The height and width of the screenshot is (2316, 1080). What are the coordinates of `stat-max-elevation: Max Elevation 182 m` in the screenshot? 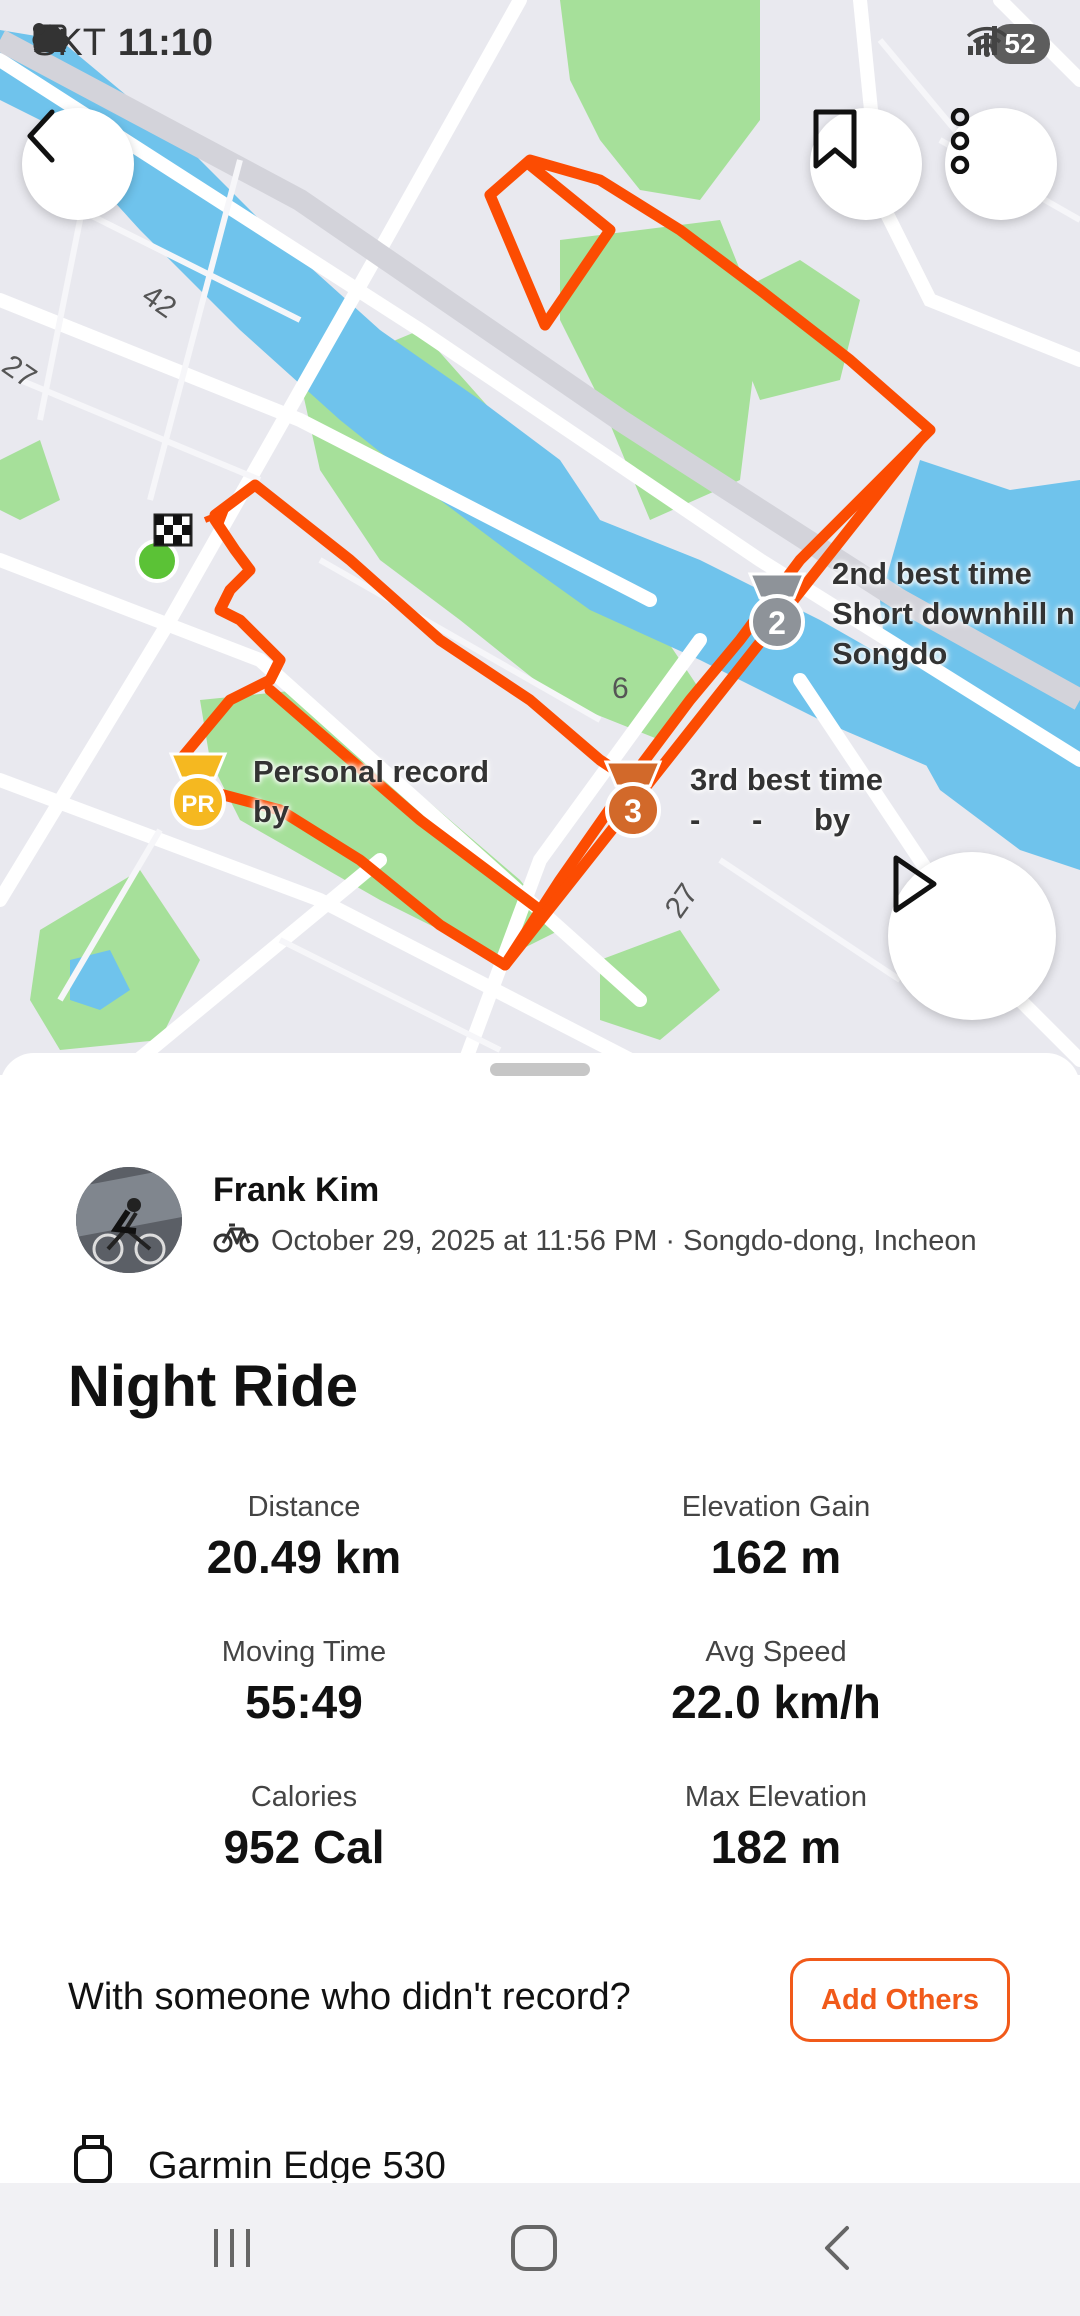 It's located at (776, 1827).